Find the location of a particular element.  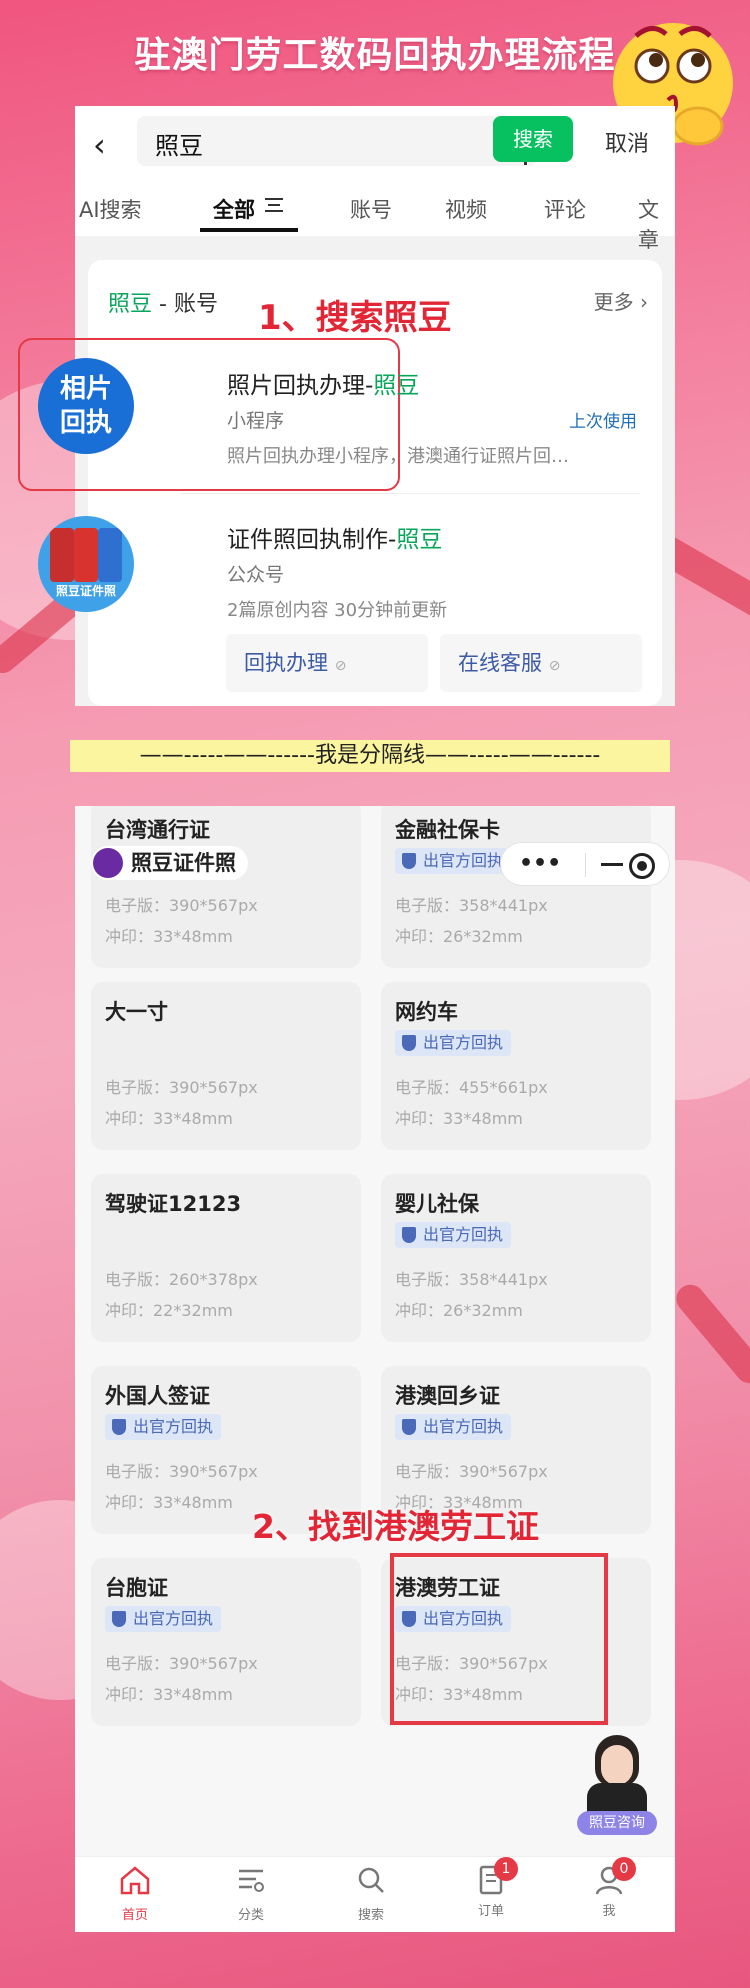

doc-card: 驾驶证12123 电子版：260*378px 冲印：22*32mm is located at coordinates (226, 1258).